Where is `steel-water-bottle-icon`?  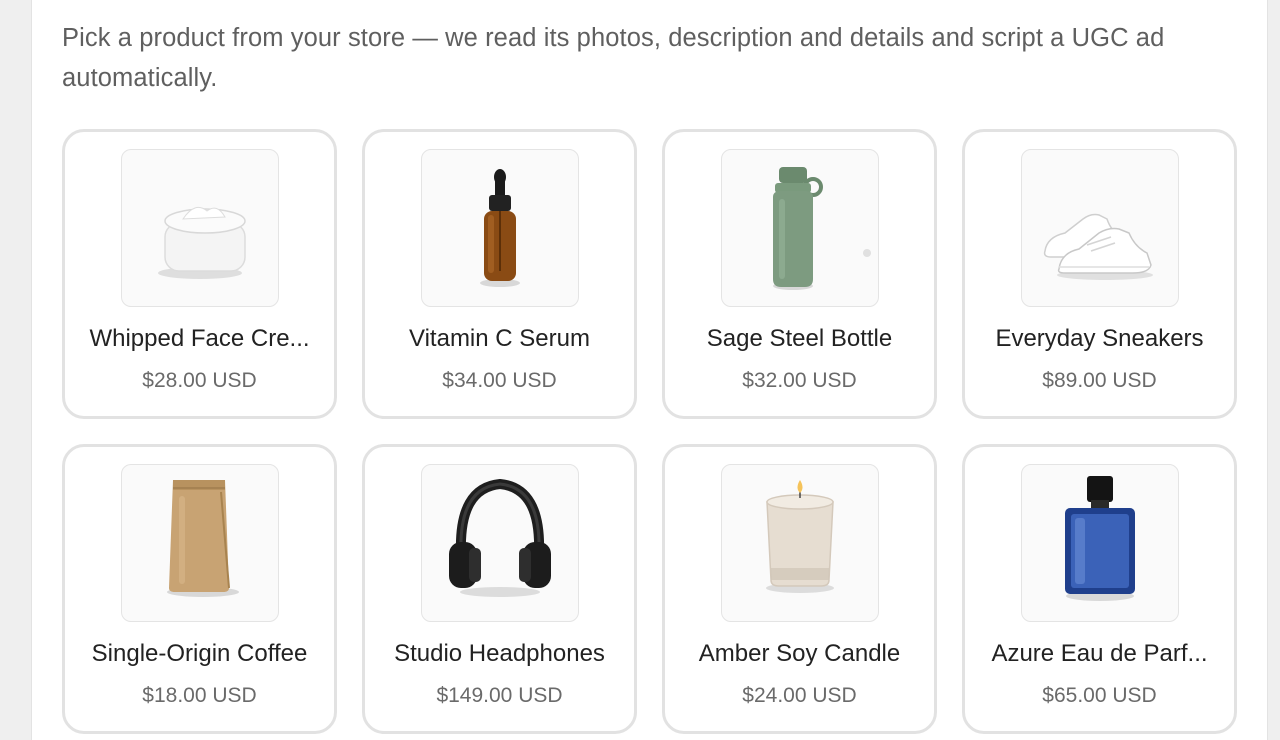
steel-water-bottle-icon is located at coordinates (822, 228).